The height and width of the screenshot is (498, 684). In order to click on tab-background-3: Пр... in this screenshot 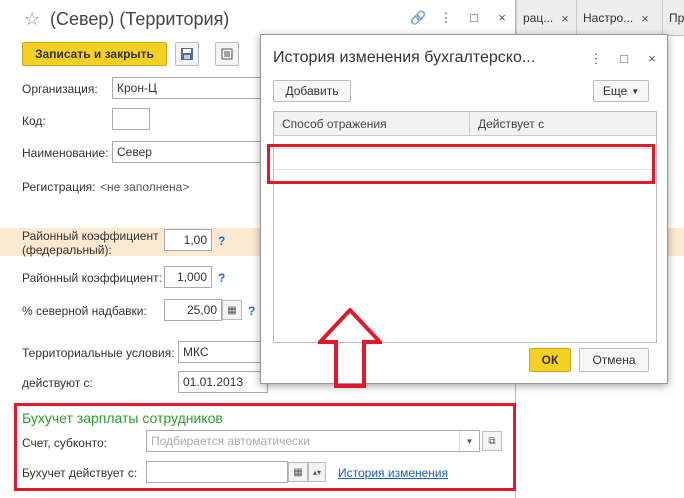, I will do `click(673, 18)`.